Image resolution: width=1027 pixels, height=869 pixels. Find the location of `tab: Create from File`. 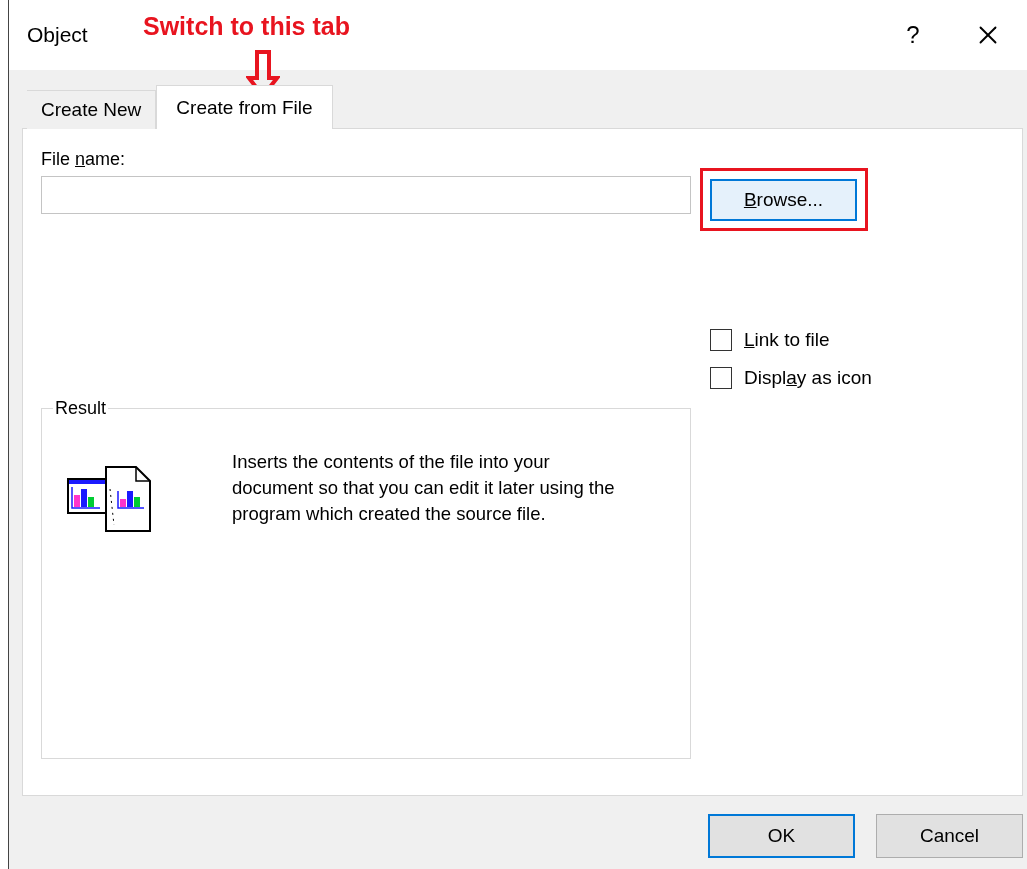

tab: Create from File is located at coordinates (244, 107).